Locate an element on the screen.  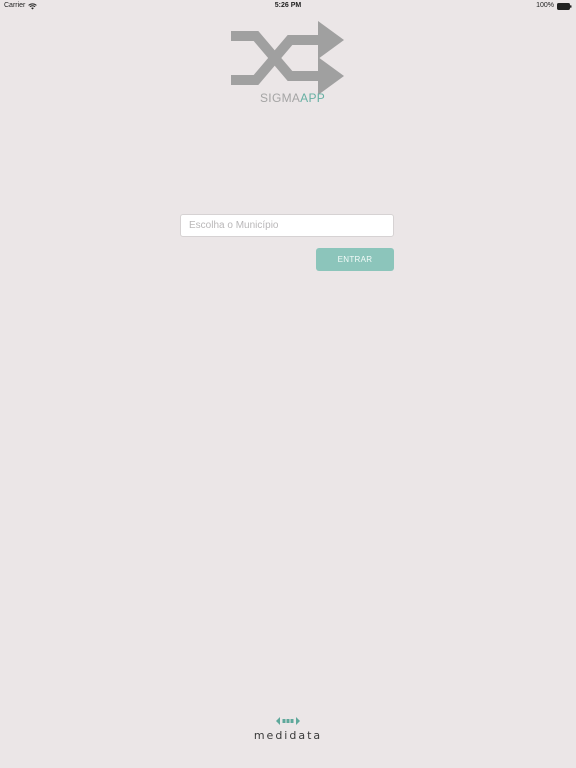
logo-text-sigma: SIGMA is located at coordinates (280, 98).